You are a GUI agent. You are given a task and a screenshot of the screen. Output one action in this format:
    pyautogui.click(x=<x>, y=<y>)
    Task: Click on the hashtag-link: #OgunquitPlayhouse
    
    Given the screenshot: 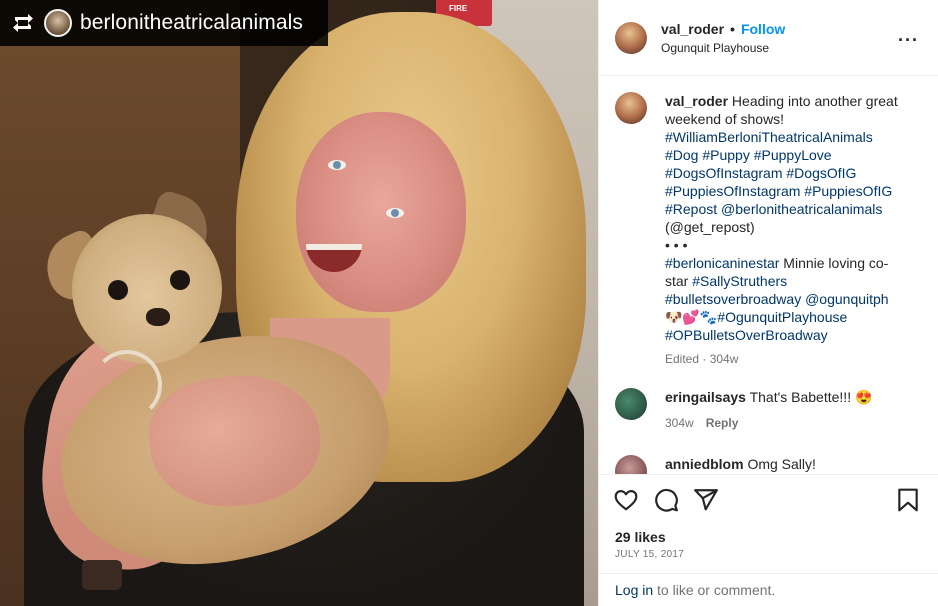 What is the action you would take?
    pyautogui.click(x=782, y=317)
    